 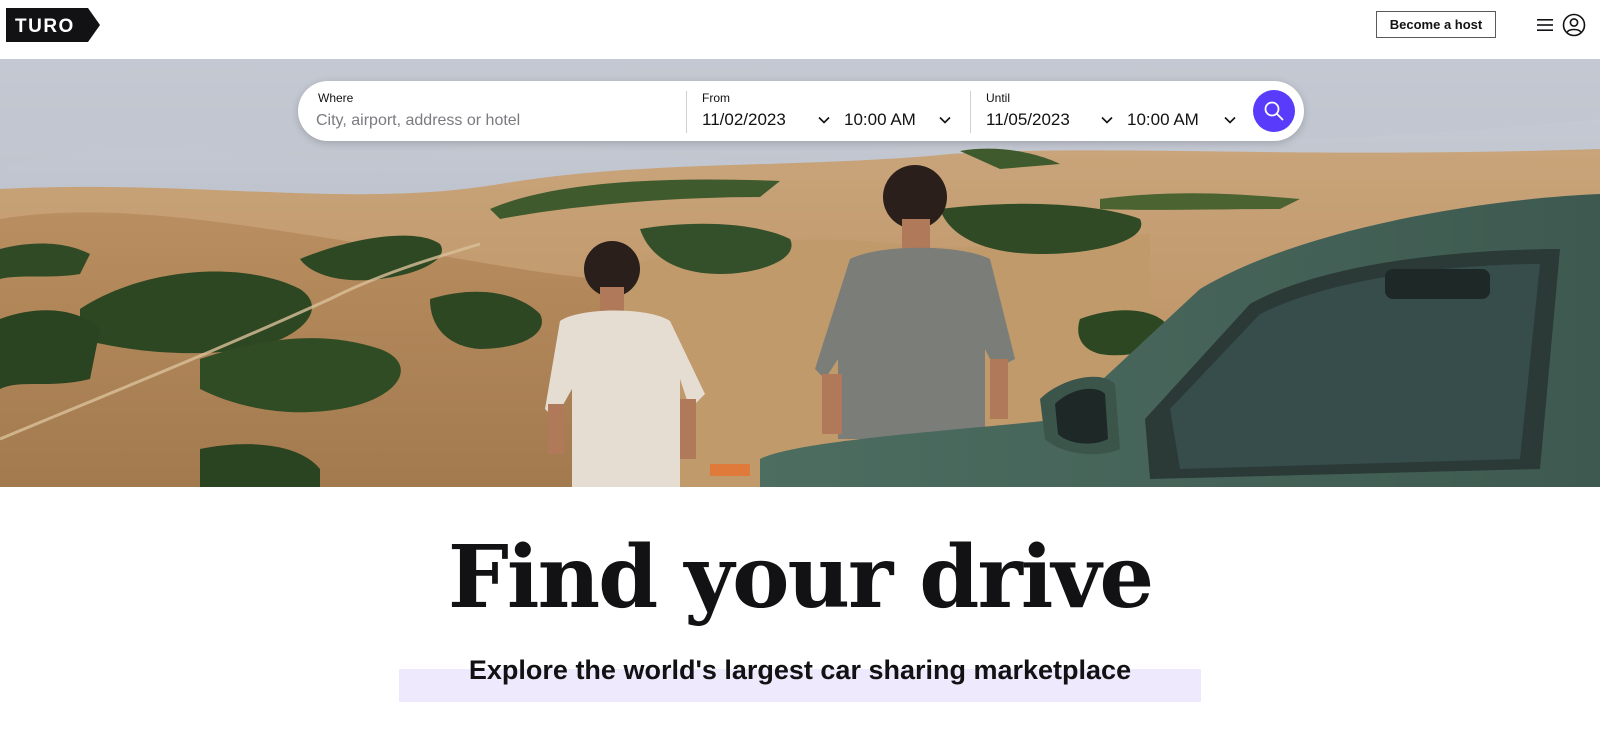 I want to click on user-account-icon, so click(x=1574, y=25).